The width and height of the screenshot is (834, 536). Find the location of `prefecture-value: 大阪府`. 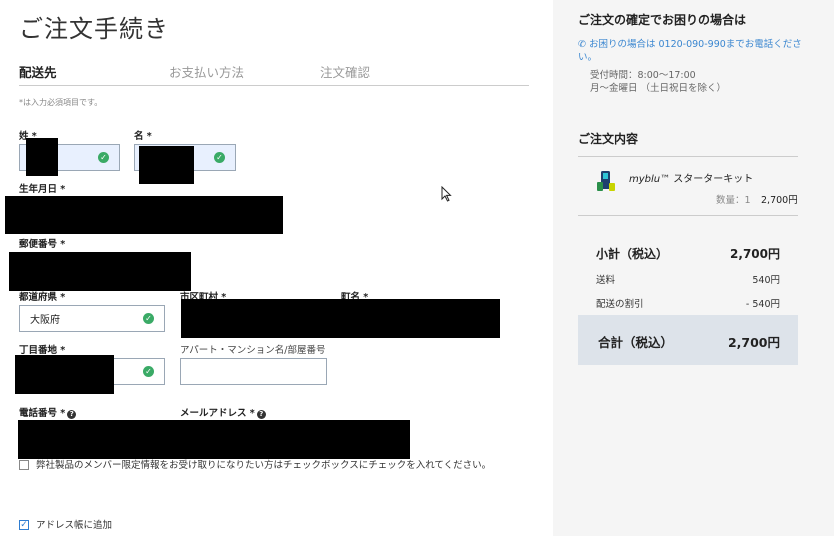

prefecture-value: 大阪府 is located at coordinates (45, 320).